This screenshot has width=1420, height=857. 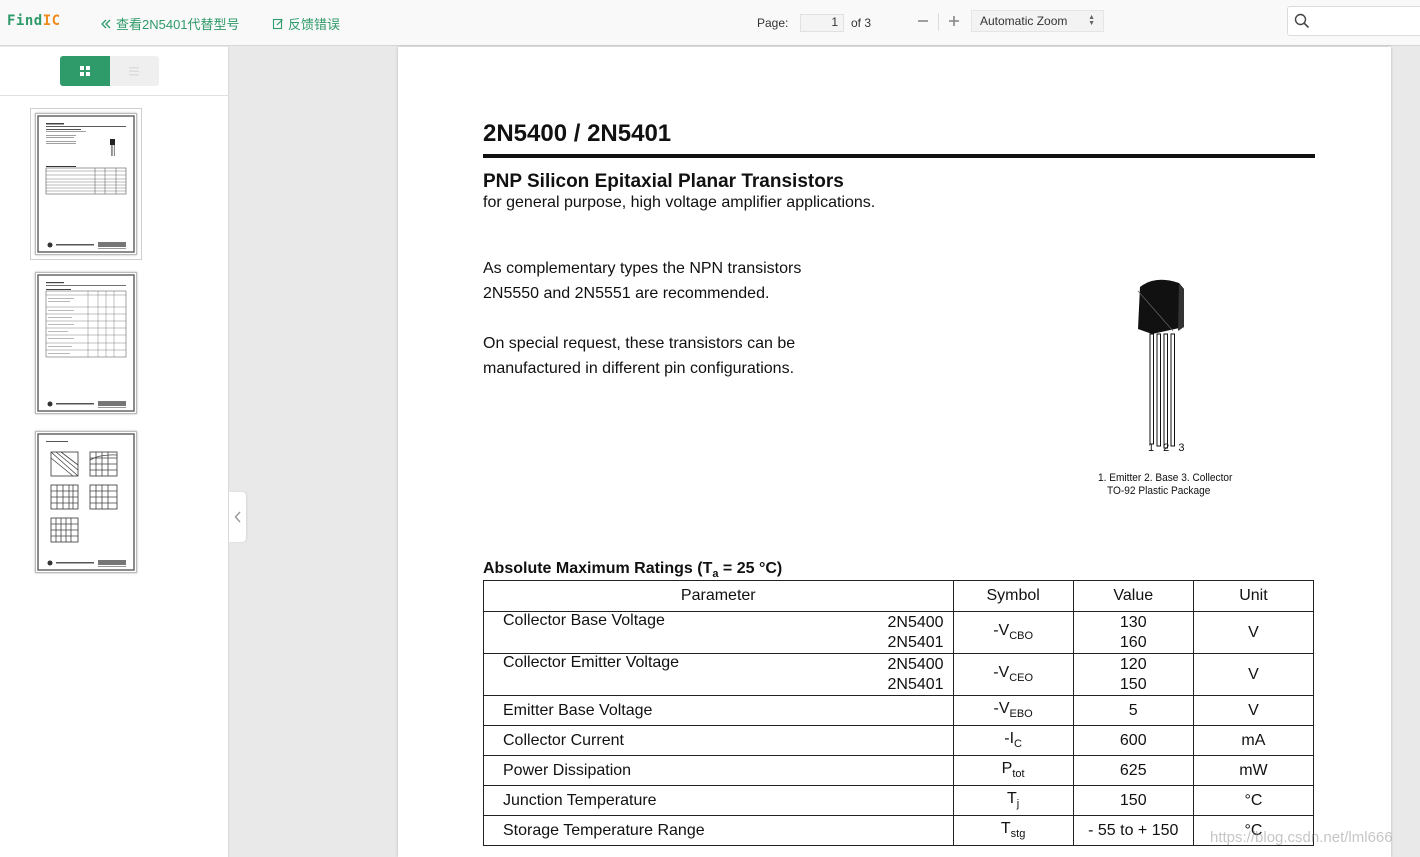 What do you see at coordinates (1133, 622) in the screenshot?
I see `value-text: 130` at bounding box center [1133, 622].